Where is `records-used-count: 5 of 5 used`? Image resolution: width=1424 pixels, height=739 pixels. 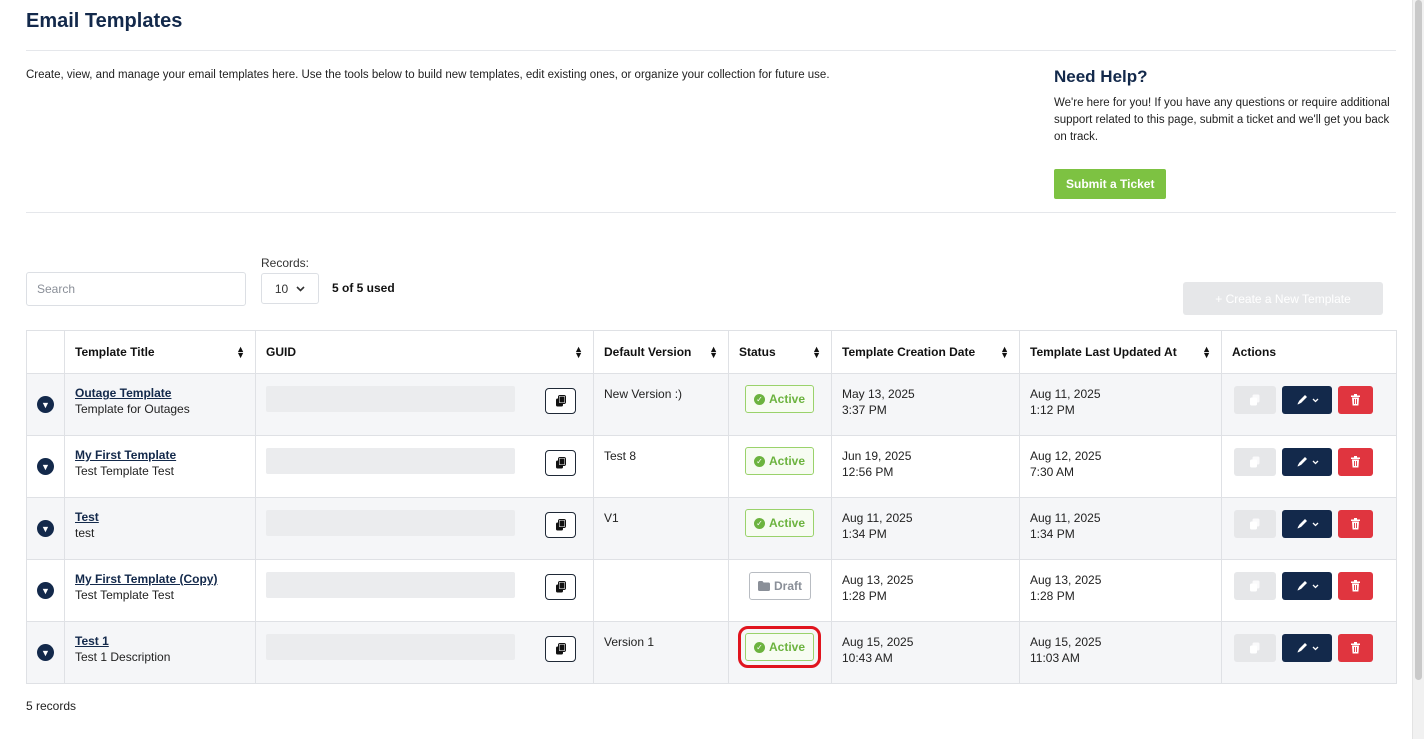 records-used-count: 5 of 5 used is located at coordinates (363, 288).